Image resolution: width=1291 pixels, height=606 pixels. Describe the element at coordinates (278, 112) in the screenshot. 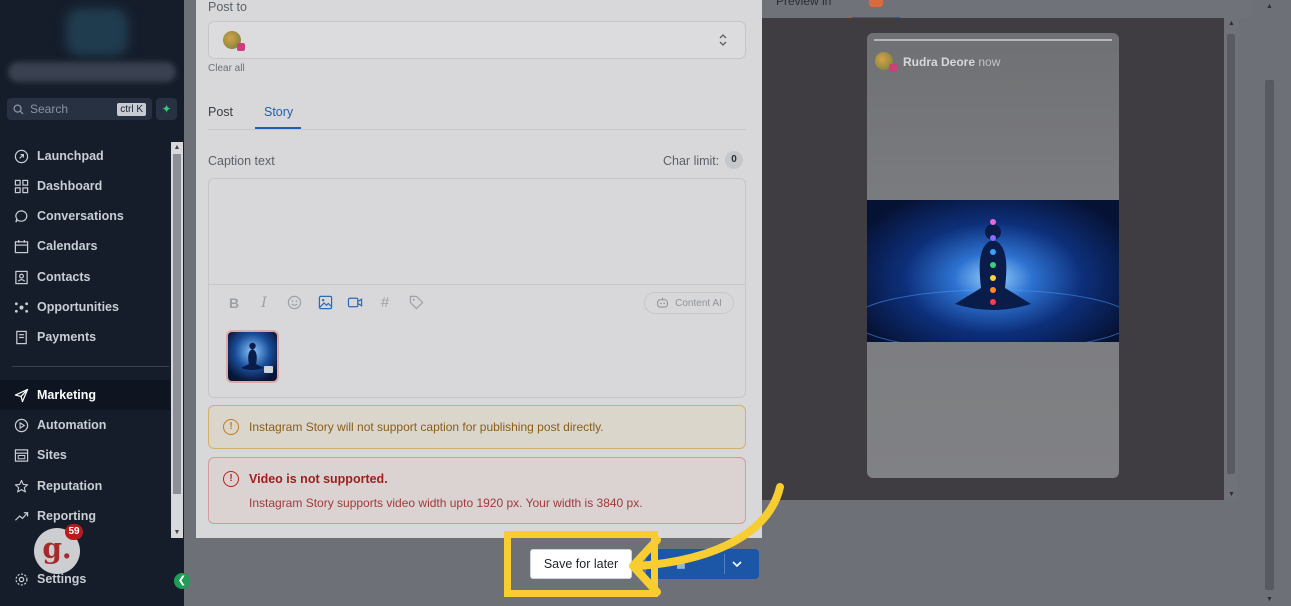

I see `tab-story: Story` at that location.